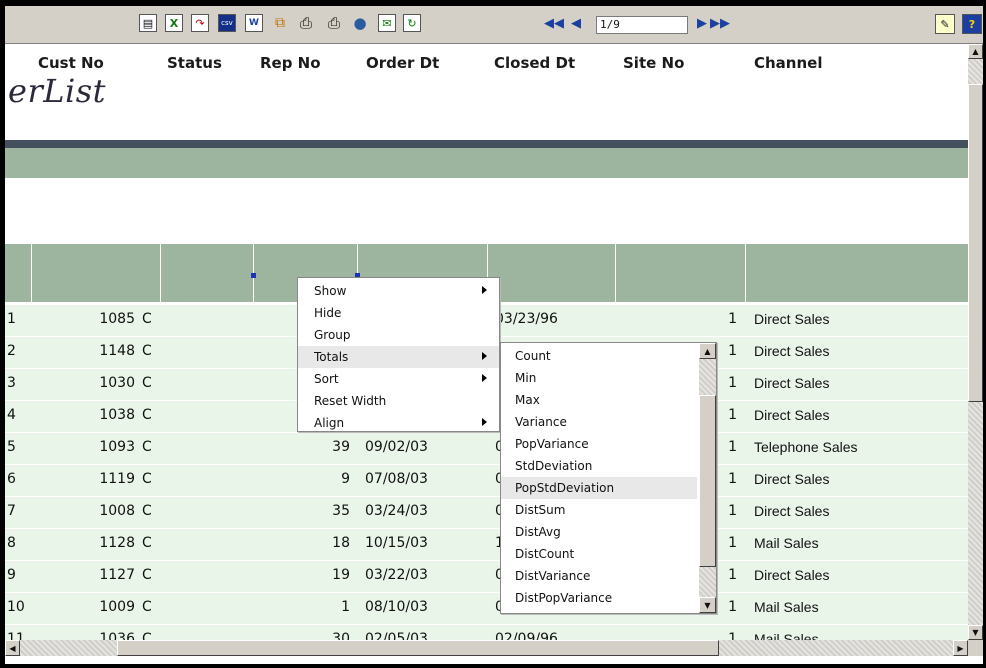 The image size is (986, 668). I want to click on menu-item-align: Align, so click(398, 423).